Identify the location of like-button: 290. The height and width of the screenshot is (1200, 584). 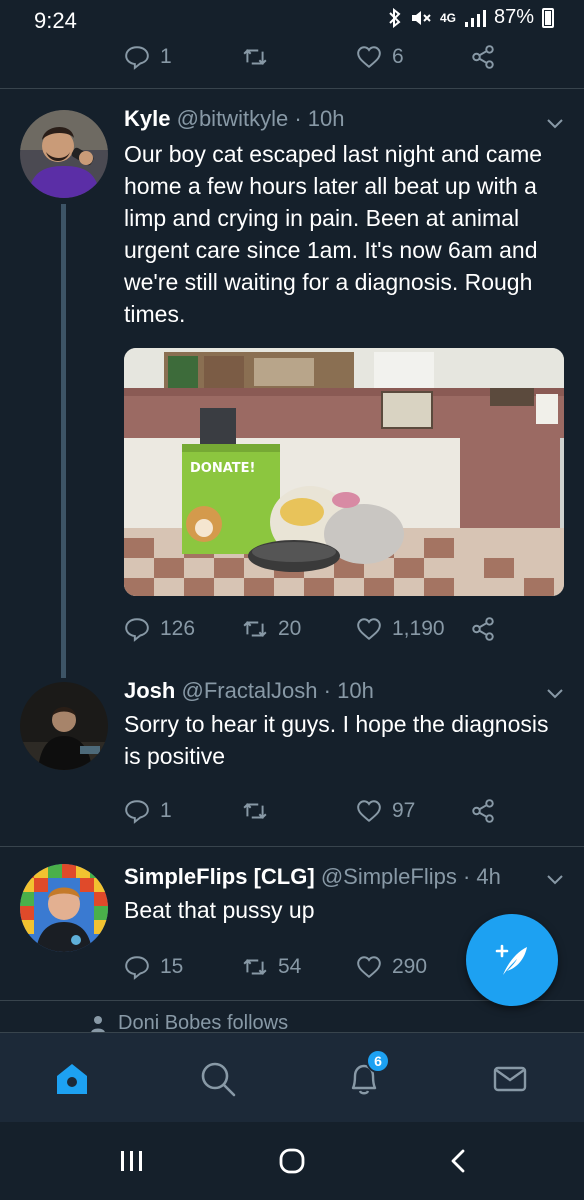
(391, 967).